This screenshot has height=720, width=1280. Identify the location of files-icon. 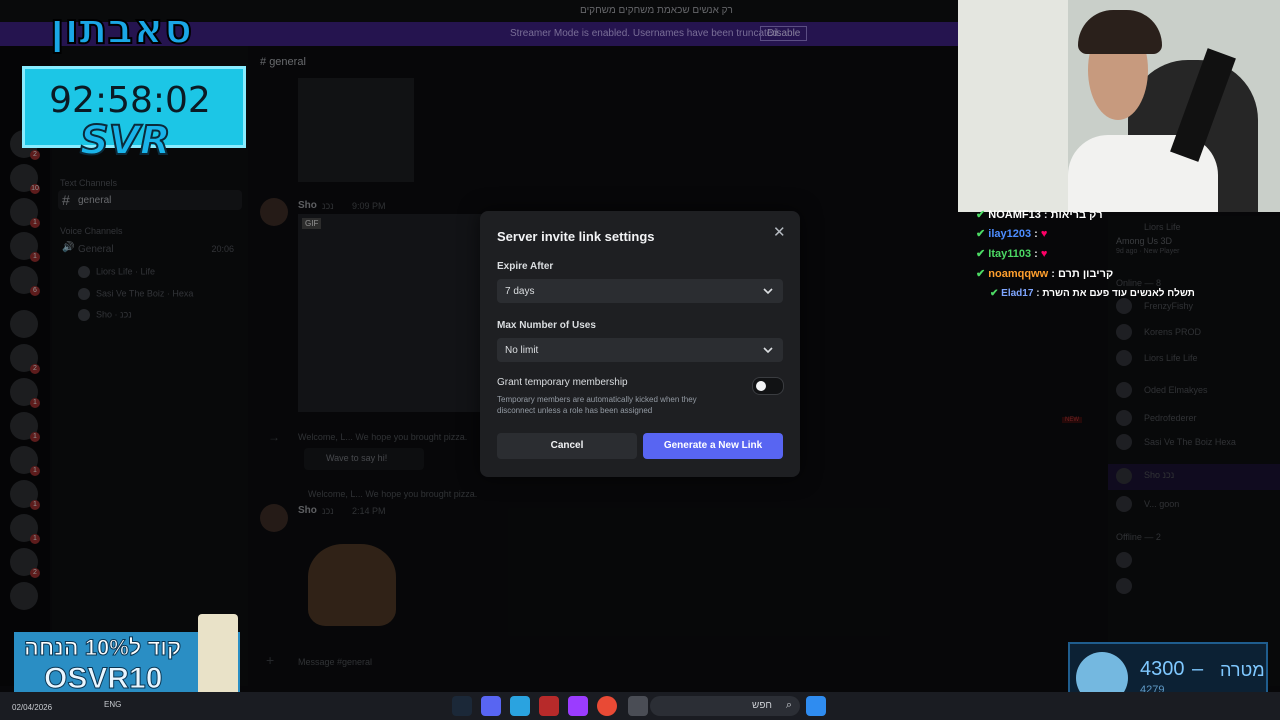
(638, 706).